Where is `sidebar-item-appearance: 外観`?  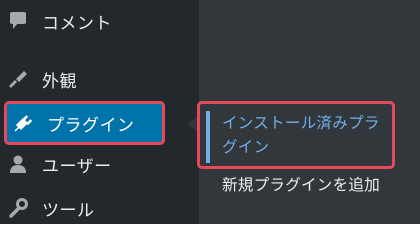 sidebar-item-appearance: 外観 is located at coordinates (99, 79).